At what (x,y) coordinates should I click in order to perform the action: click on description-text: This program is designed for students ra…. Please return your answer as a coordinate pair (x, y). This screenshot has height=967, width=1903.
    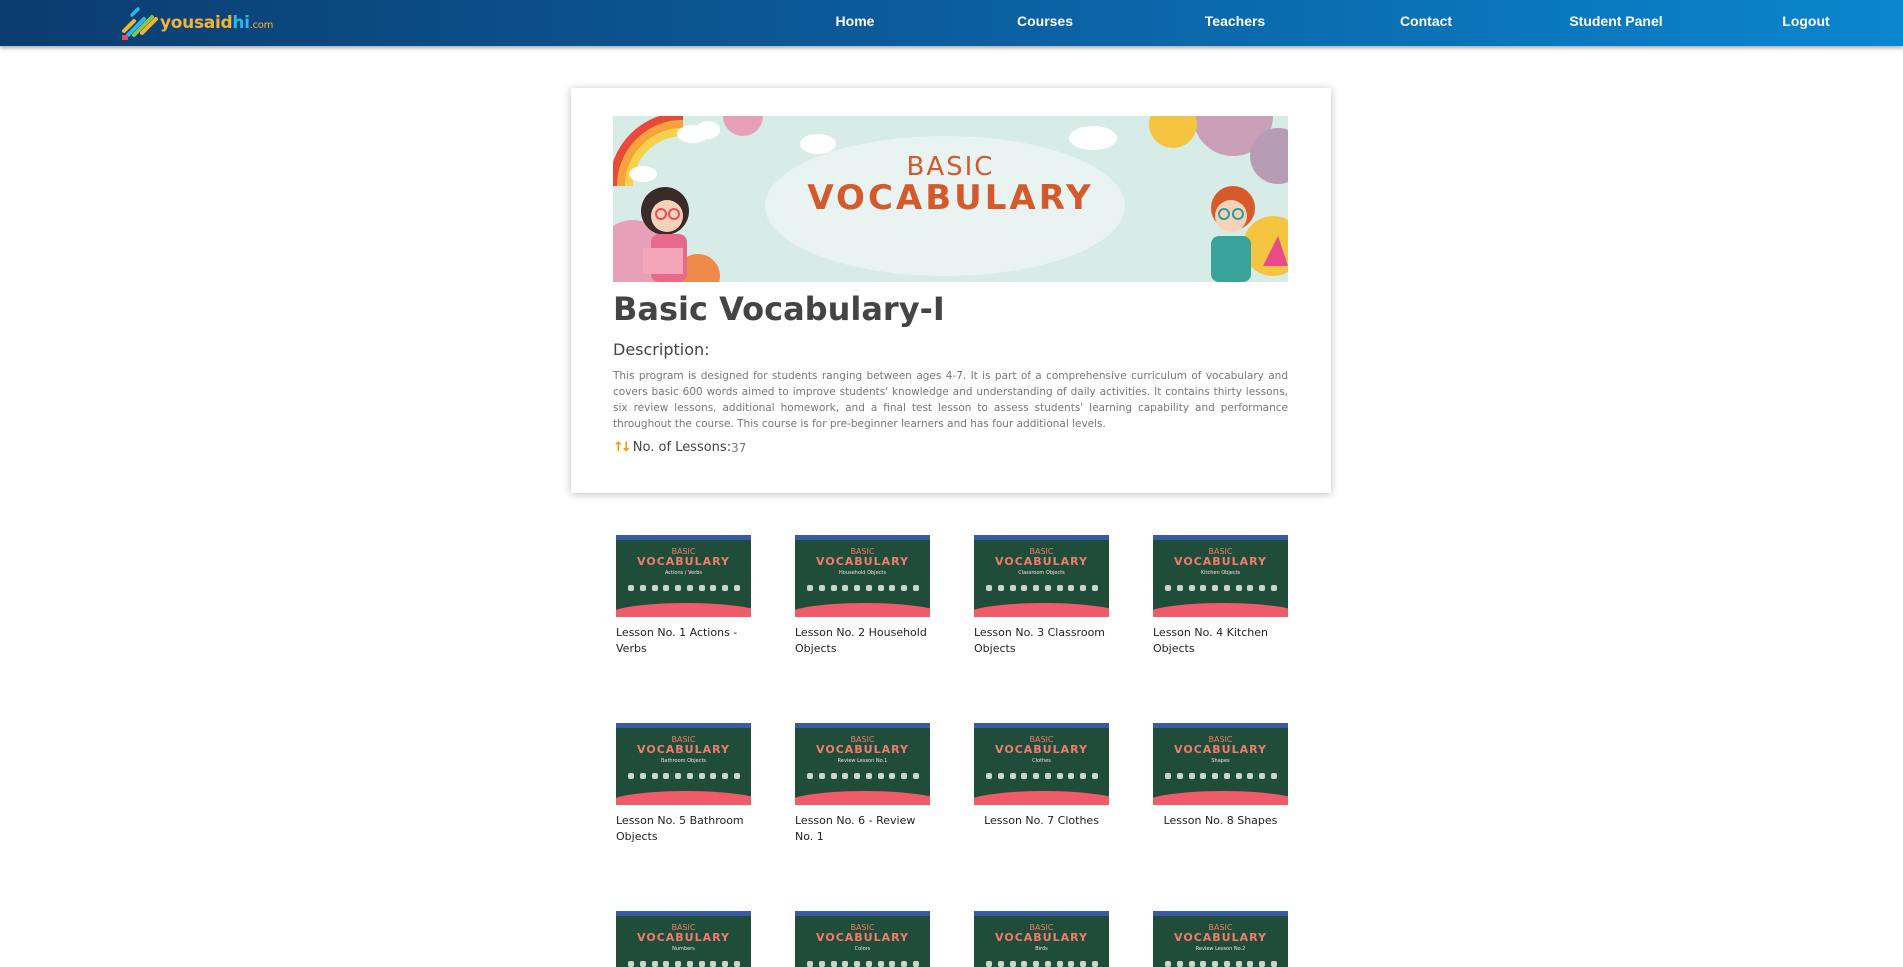
    Looking at the image, I should click on (950, 400).